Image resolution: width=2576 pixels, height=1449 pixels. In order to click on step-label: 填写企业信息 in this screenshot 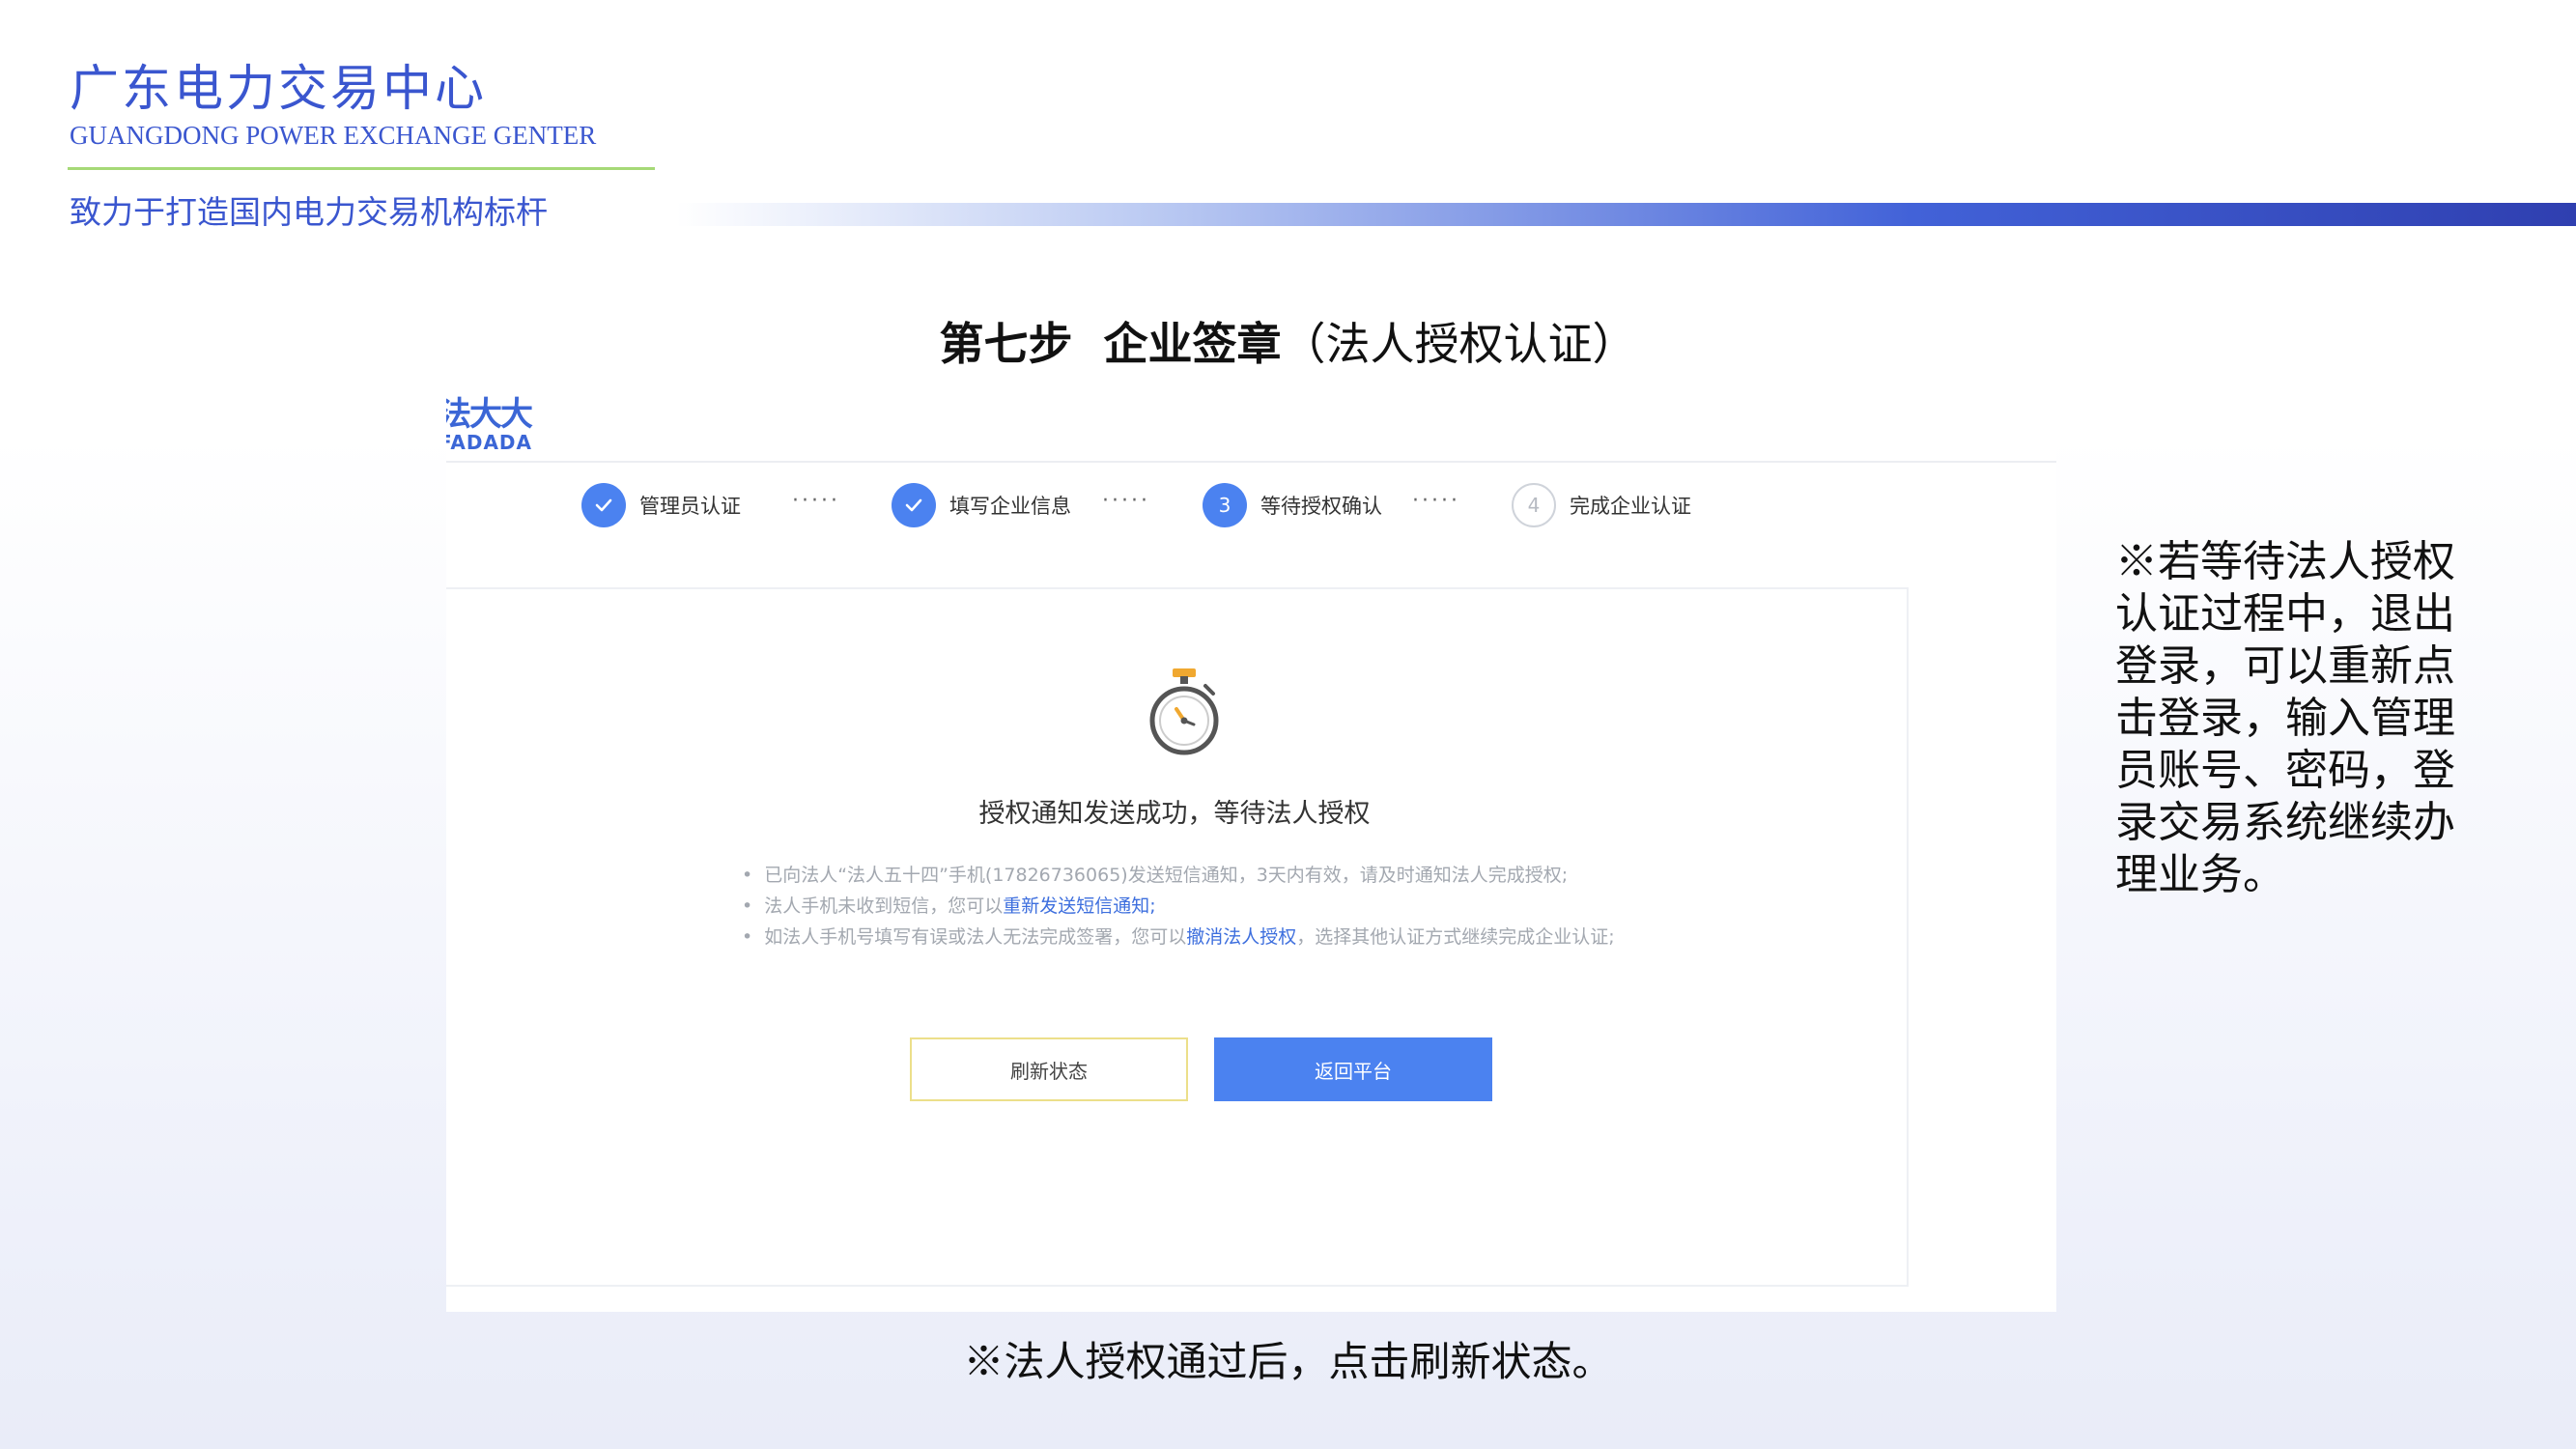, I will do `click(1010, 506)`.